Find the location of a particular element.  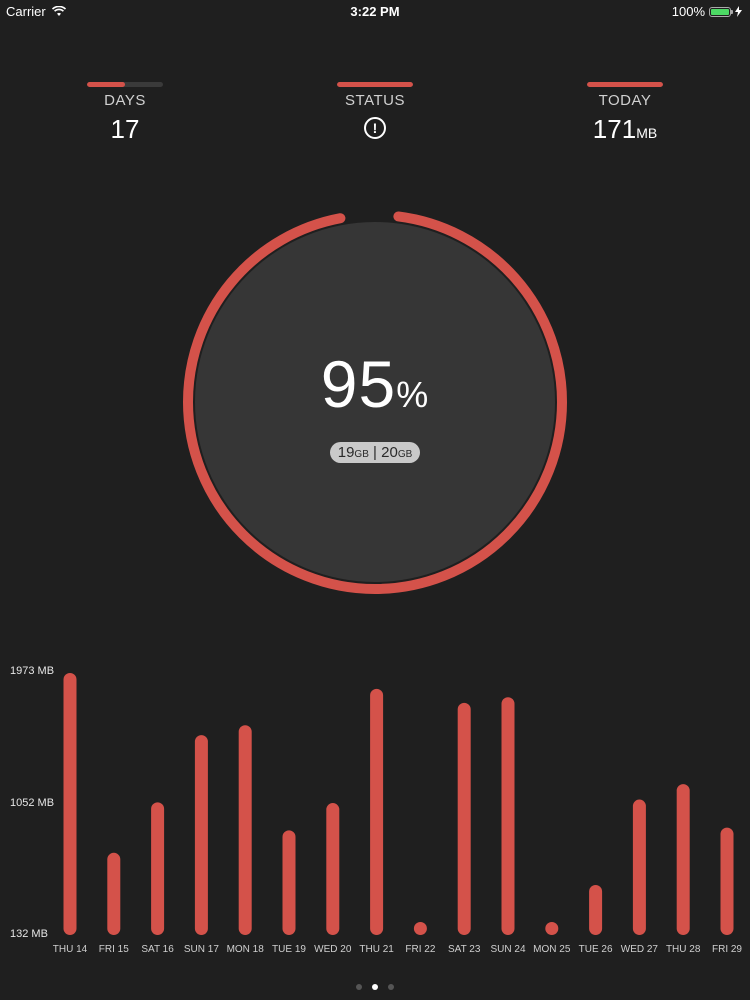

percent-sign: % is located at coordinates (413, 394).